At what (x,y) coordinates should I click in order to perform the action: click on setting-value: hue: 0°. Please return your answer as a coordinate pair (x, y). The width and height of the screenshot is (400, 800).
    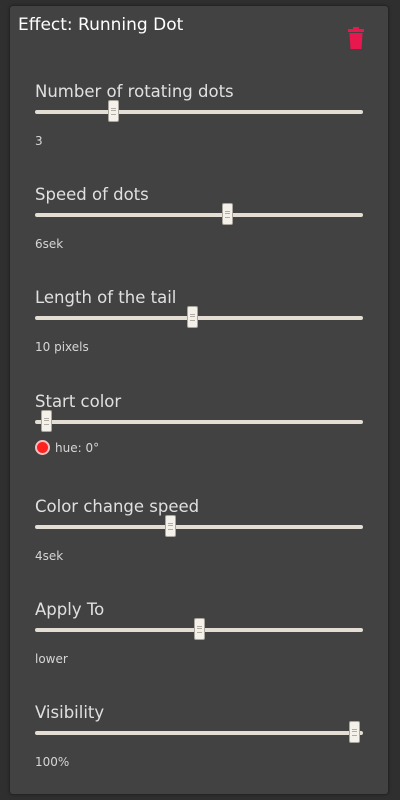
    Looking at the image, I should click on (77, 447).